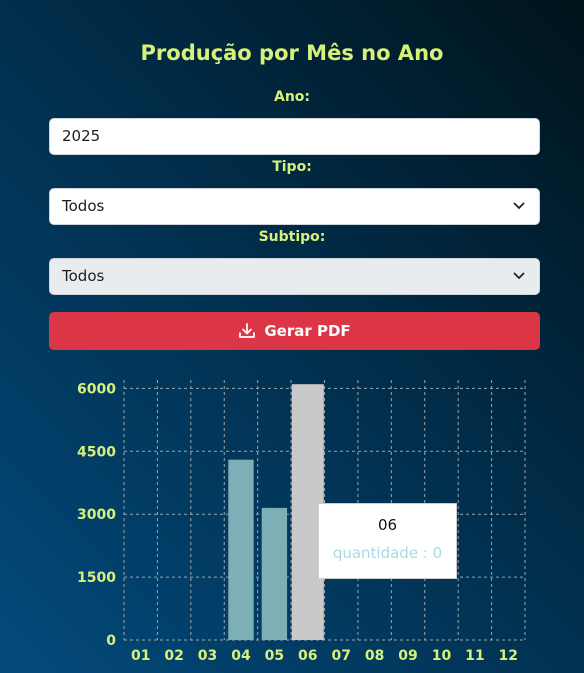  Describe the element at coordinates (292, 237) in the screenshot. I see `subtype-label: Subtipo:` at that location.